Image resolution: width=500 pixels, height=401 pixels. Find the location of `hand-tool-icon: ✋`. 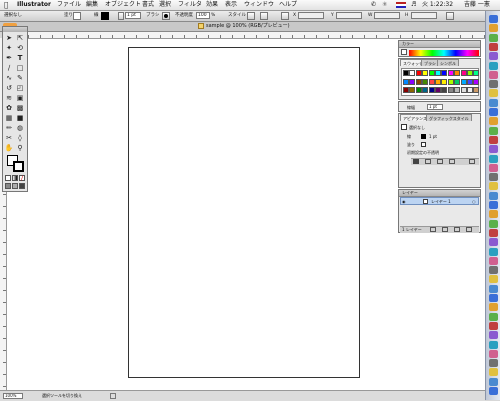

hand-tool-icon: ✋ is located at coordinates (9, 147).